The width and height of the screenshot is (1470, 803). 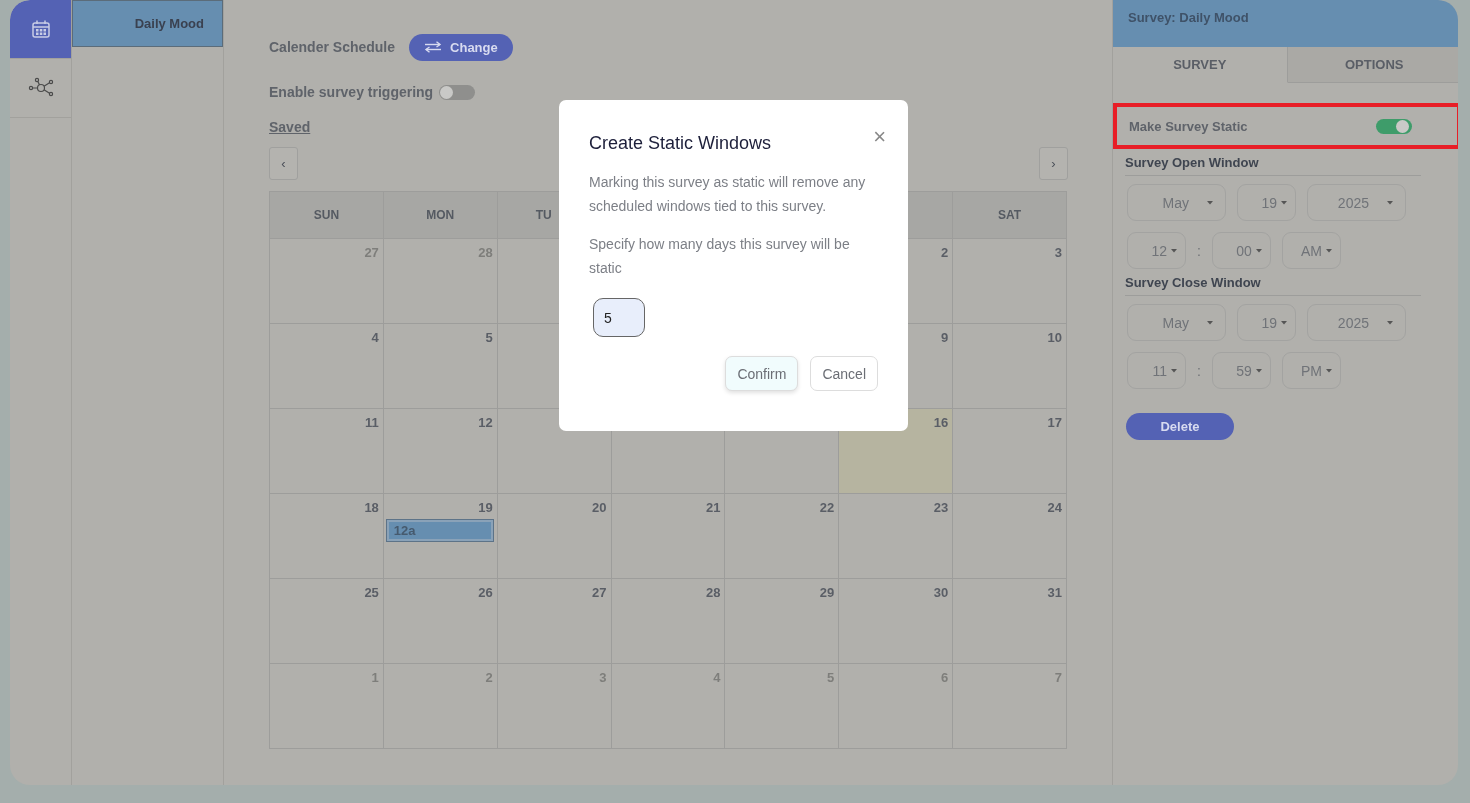 What do you see at coordinates (619, 317) in the screenshot?
I see `days-input: 5` at bounding box center [619, 317].